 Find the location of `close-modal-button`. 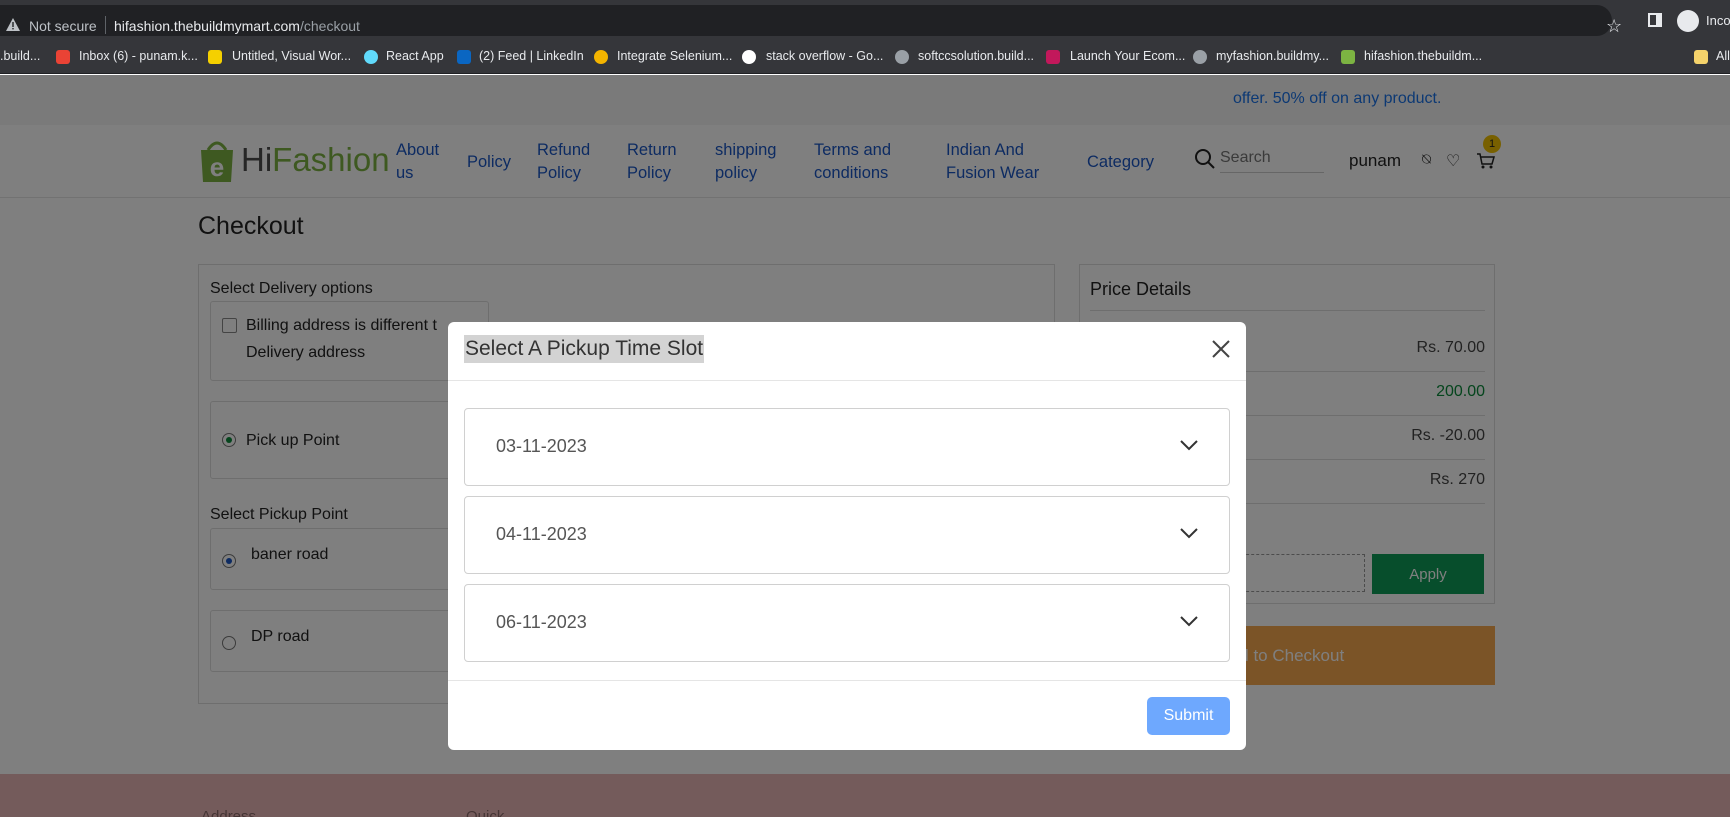

close-modal-button is located at coordinates (1221, 350).